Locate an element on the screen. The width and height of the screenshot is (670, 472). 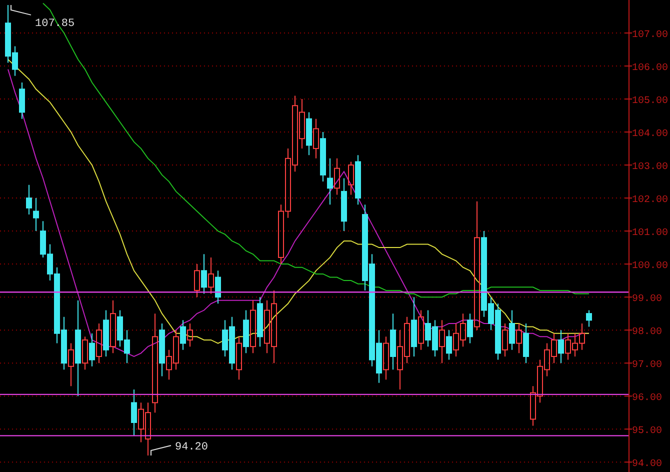
axis-label: 99.00 is located at coordinates (647, 300).